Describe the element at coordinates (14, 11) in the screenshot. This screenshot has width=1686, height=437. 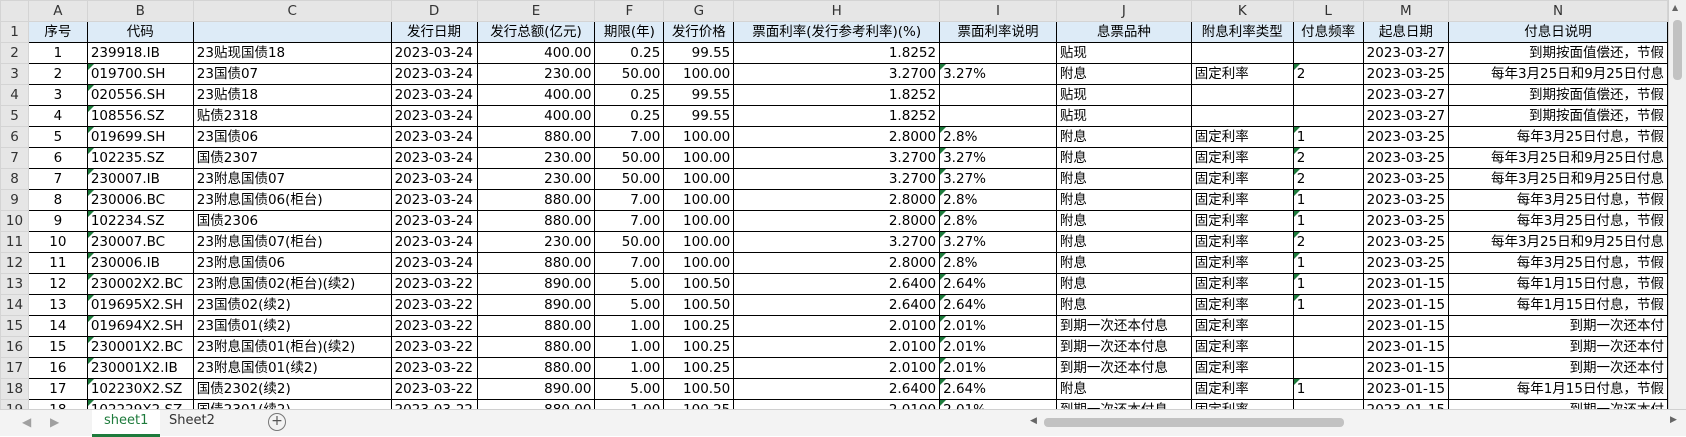
I see `select-all-corner` at that location.